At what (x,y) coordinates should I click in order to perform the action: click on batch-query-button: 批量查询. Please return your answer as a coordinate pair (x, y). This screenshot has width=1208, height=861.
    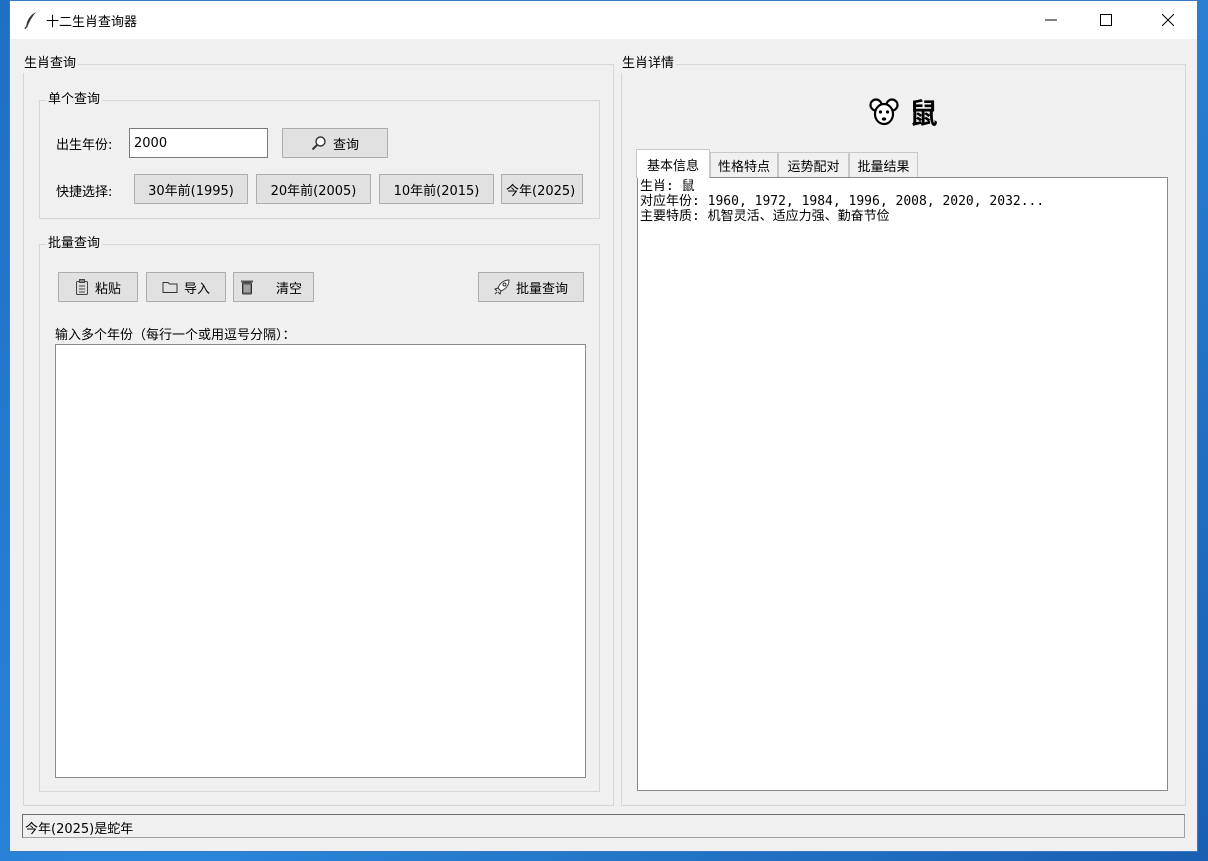
    Looking at the image, I should click on (531, 287).